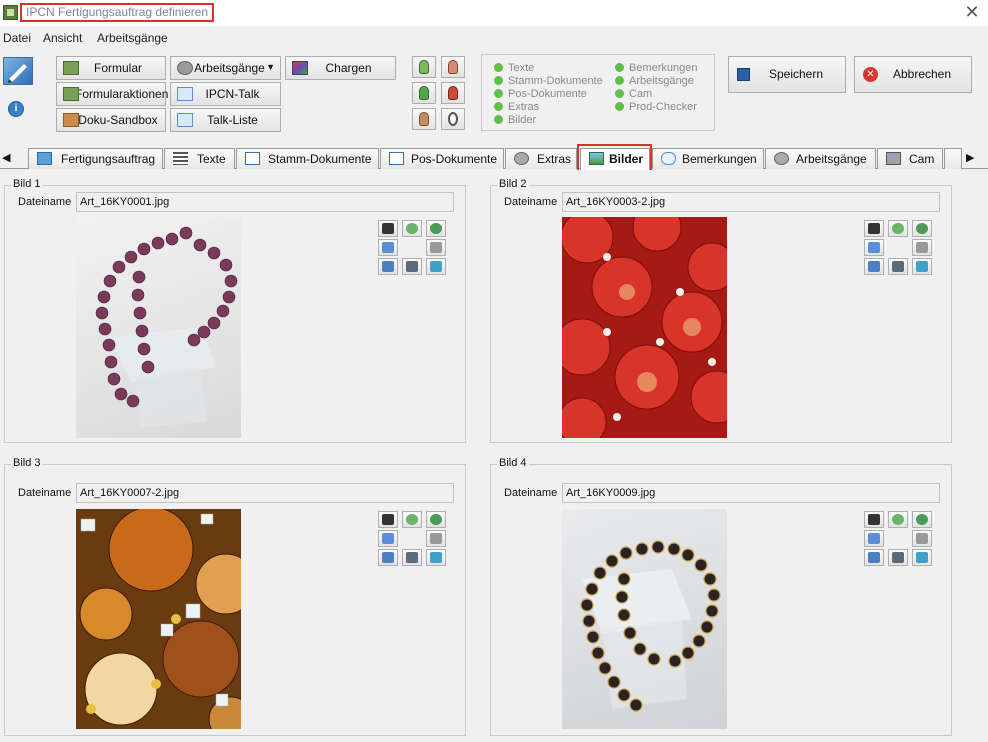  I want to click on users-icon, so click(424, 119).